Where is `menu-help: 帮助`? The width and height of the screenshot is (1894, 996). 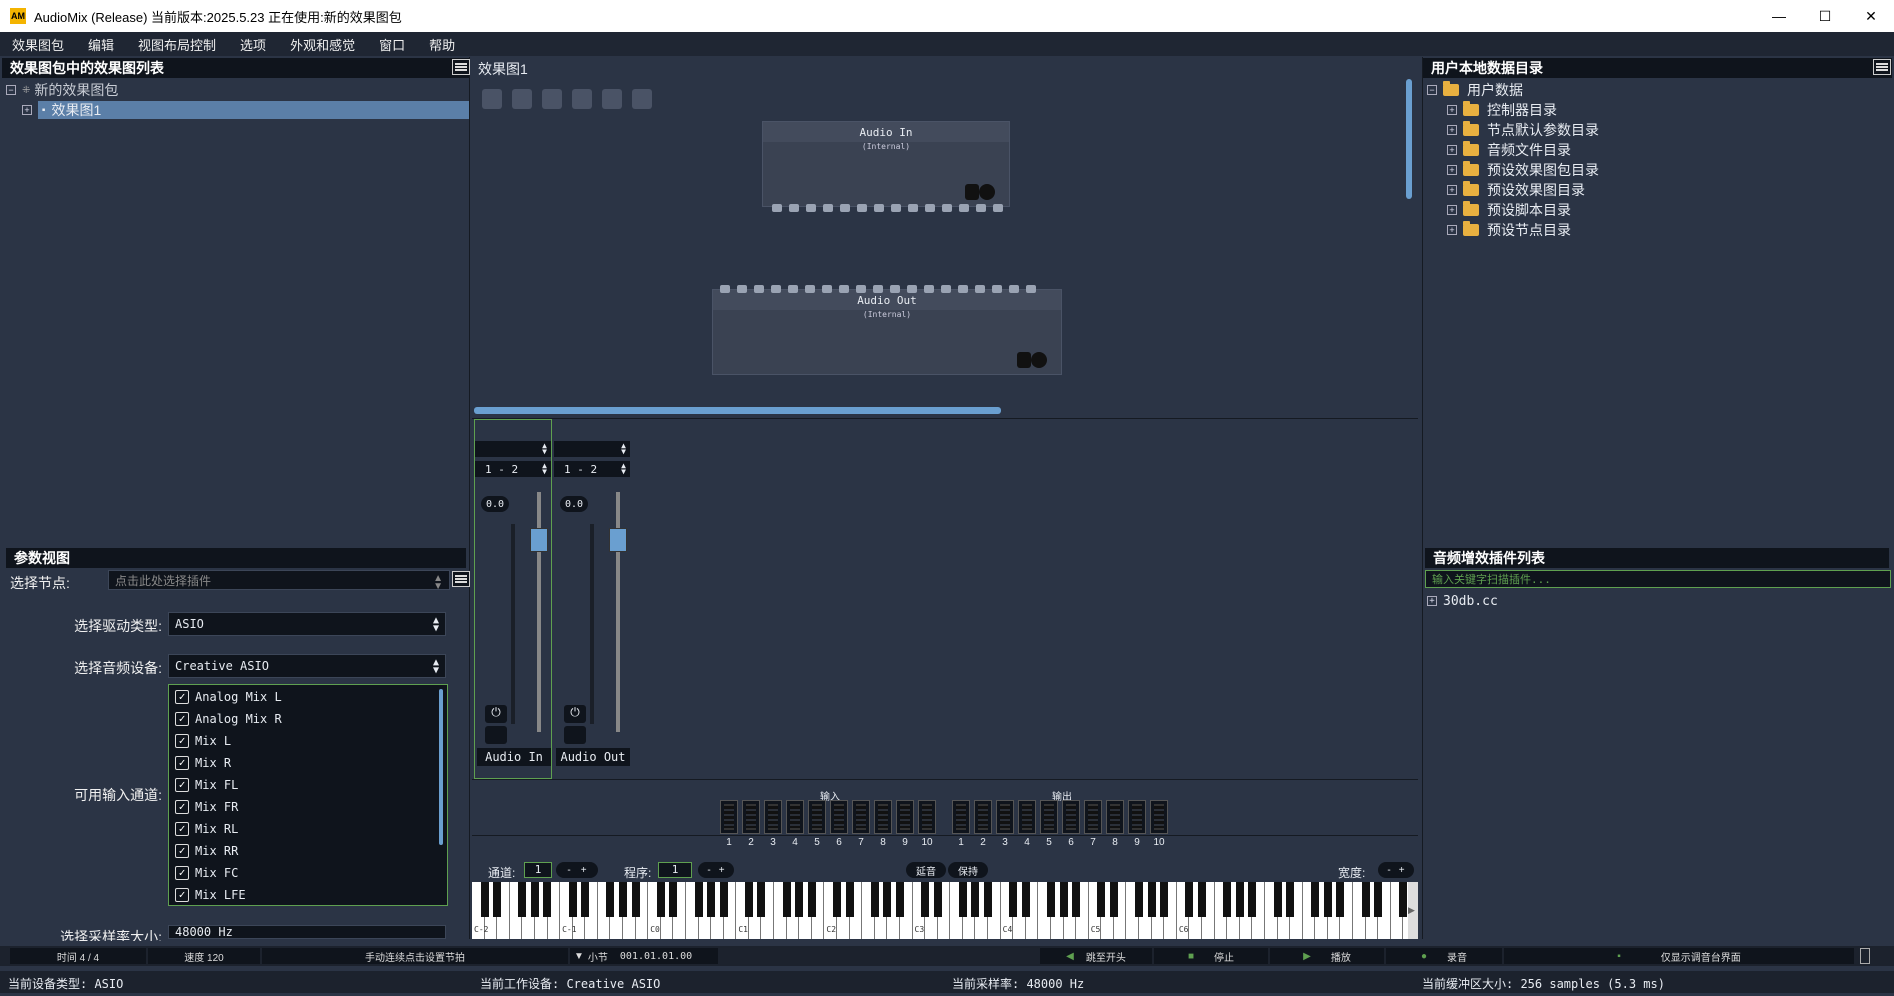
menu-help: 帮助 is located at coordinates (442, 44).